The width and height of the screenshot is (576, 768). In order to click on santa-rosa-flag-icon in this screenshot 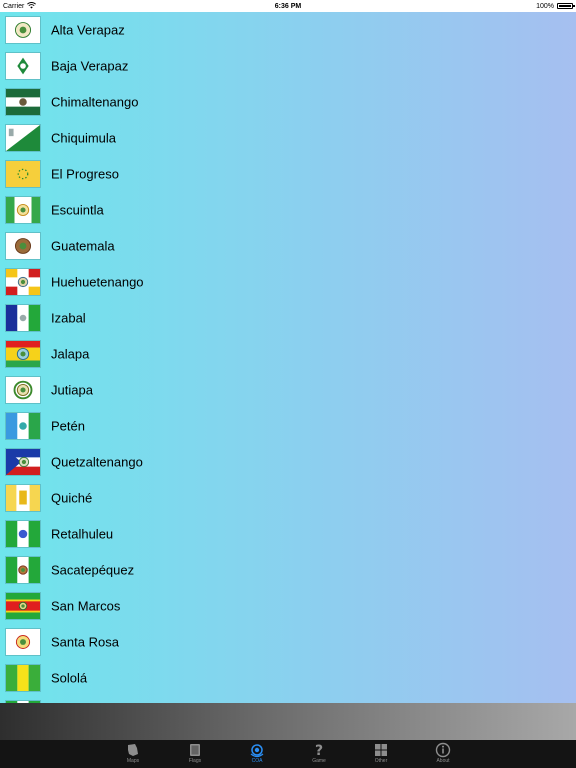, I will do `click(23, 642)`.